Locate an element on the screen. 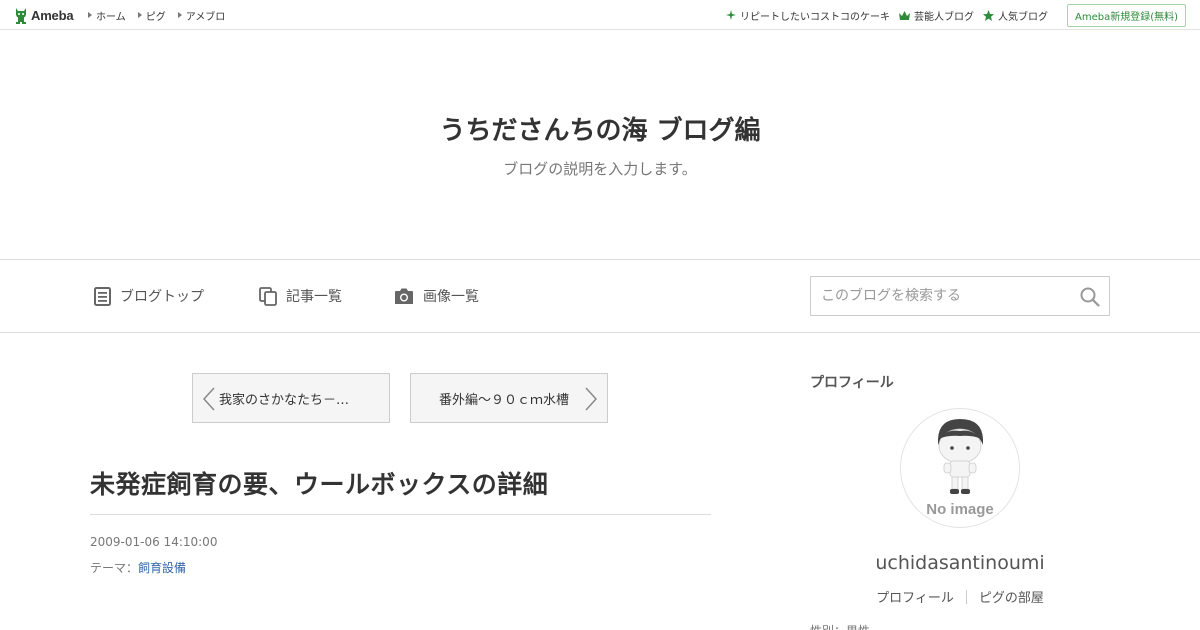 Image resolution: width=1200 pixels, height=630 pixels. next-entry-button: 番外編～９０ｃｍ水槽 is located at coordinates (509, 398).